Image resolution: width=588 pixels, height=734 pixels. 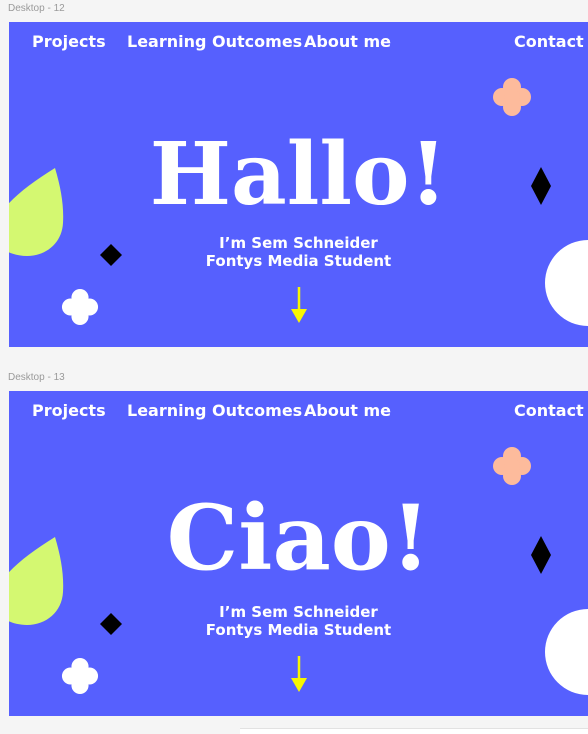 I want to click on frame-label: Desktop - 12, so click(x=36, y=8).